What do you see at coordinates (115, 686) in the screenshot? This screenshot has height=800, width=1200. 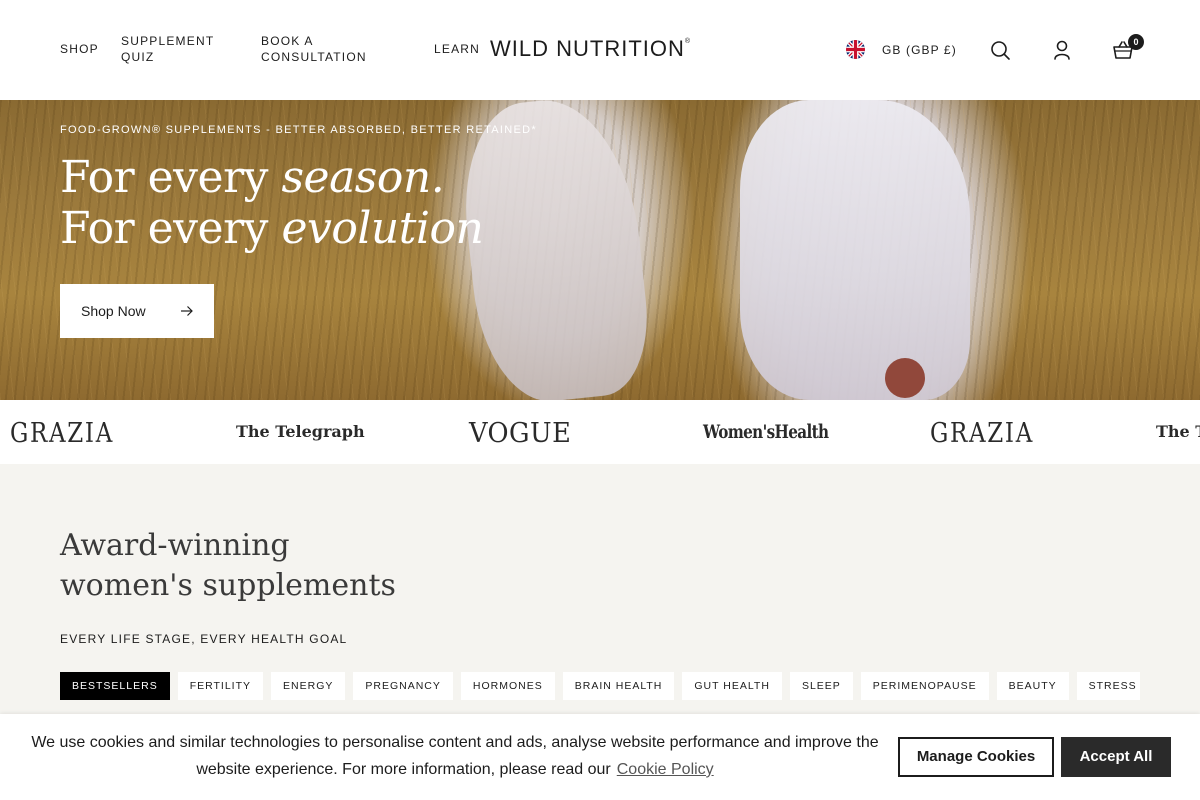 I see `tab-bestsellers: BESTSELLERS` at bounding box center [115, 686].